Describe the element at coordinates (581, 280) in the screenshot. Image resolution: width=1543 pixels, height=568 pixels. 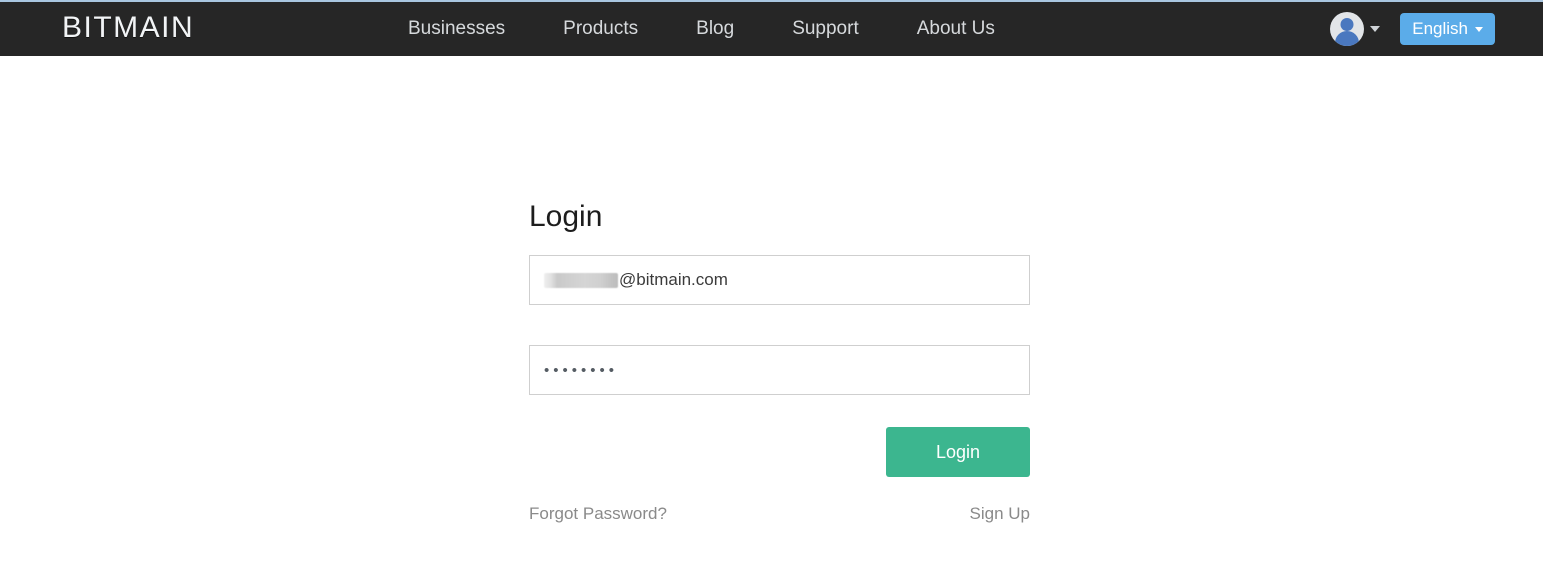
I see `redacted-email-prefix` at that location.